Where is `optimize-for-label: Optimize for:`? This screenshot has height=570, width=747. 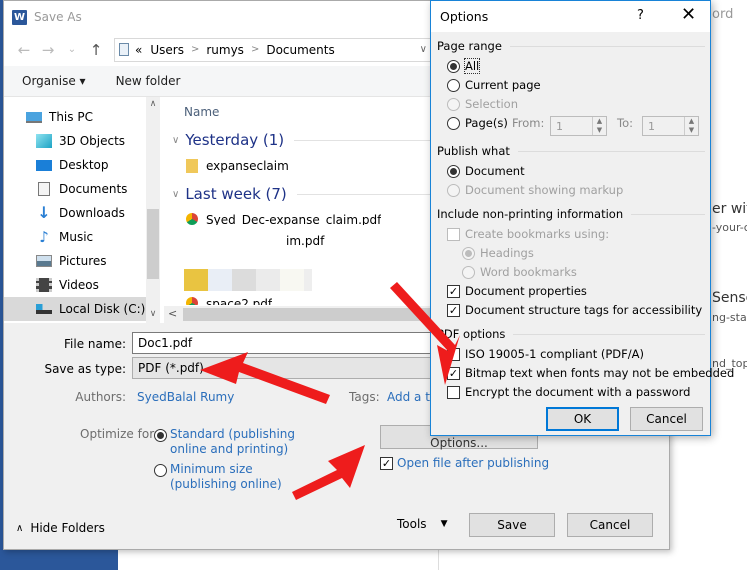 optimize-for-label: Optimize for: is located at coordinates (119, 434).